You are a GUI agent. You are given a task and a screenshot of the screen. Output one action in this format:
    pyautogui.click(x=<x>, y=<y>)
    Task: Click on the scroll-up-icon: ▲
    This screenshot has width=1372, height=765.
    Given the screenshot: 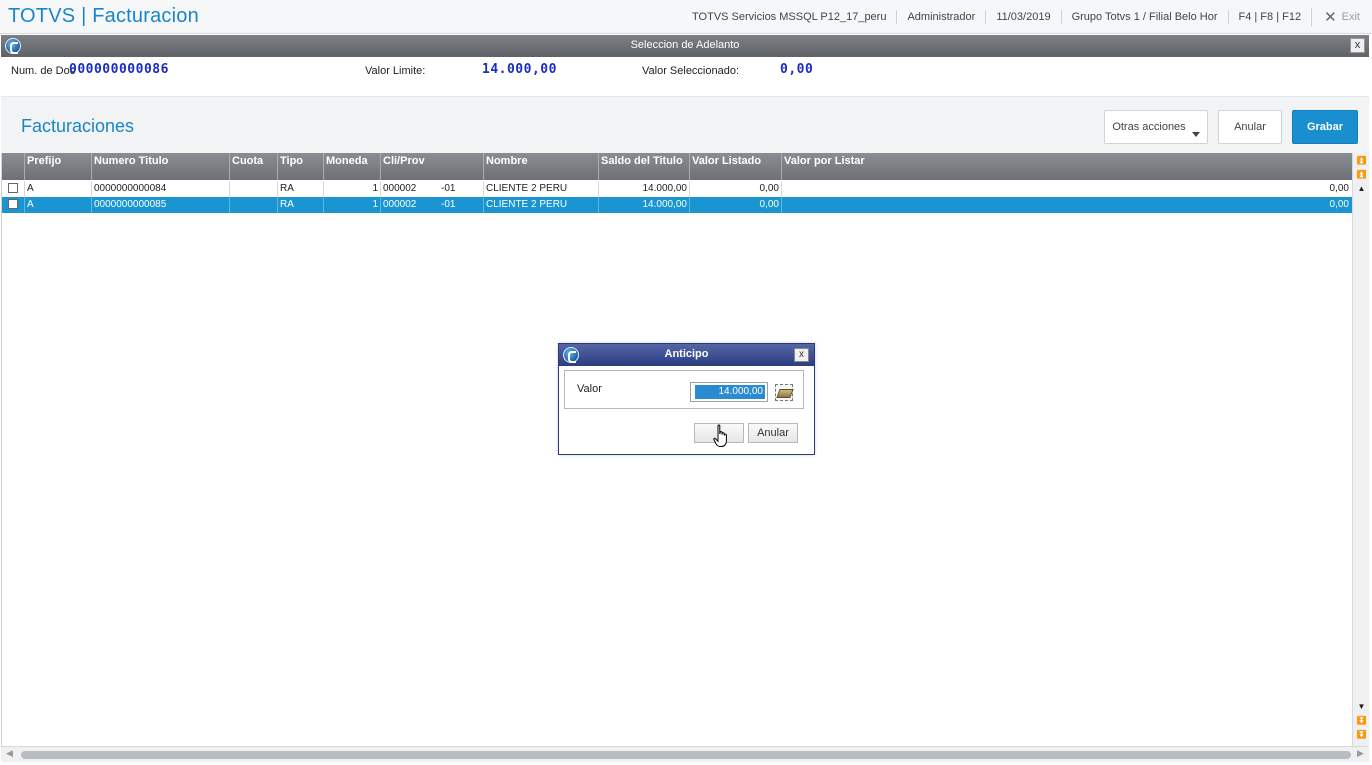 What is the action you would take?
    pyautogui.click(x=1361, y=189)
    